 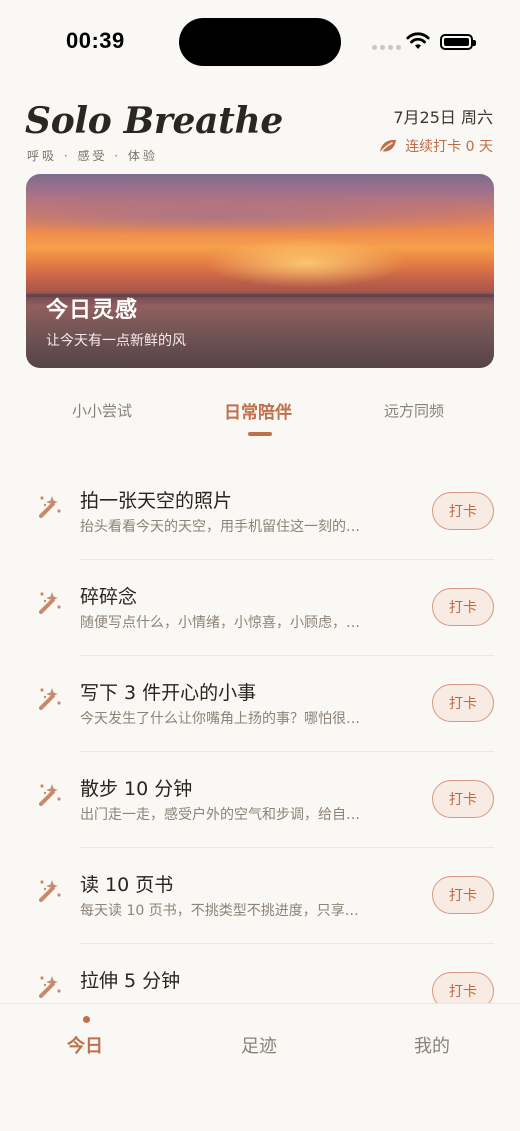 What do you see at coordinates (386, 47) in the screenshot?
I see `cellular-signal-icon` at bounding box center [386, 47].